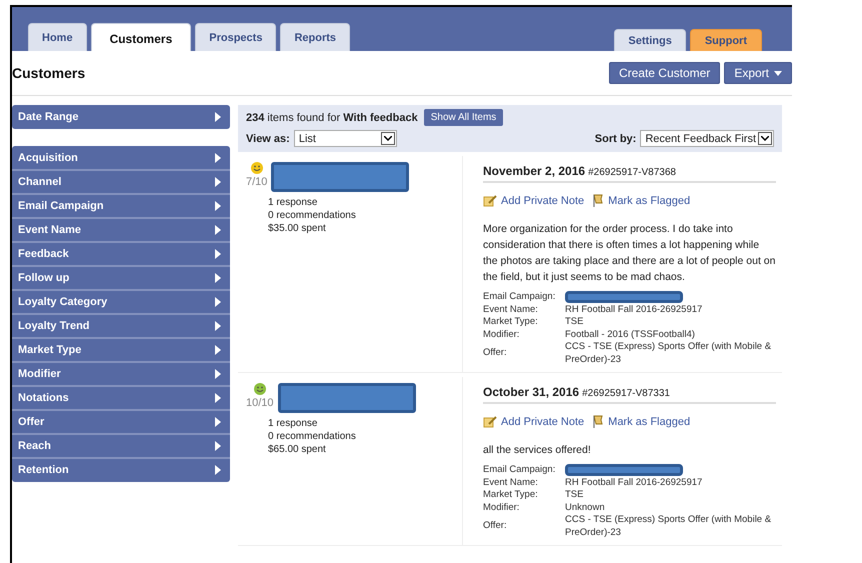 This screenshot has width=862, height=563. Describe the element at coordinates (260, 403) in the screenshot. I see `score: 10/10` at that location.